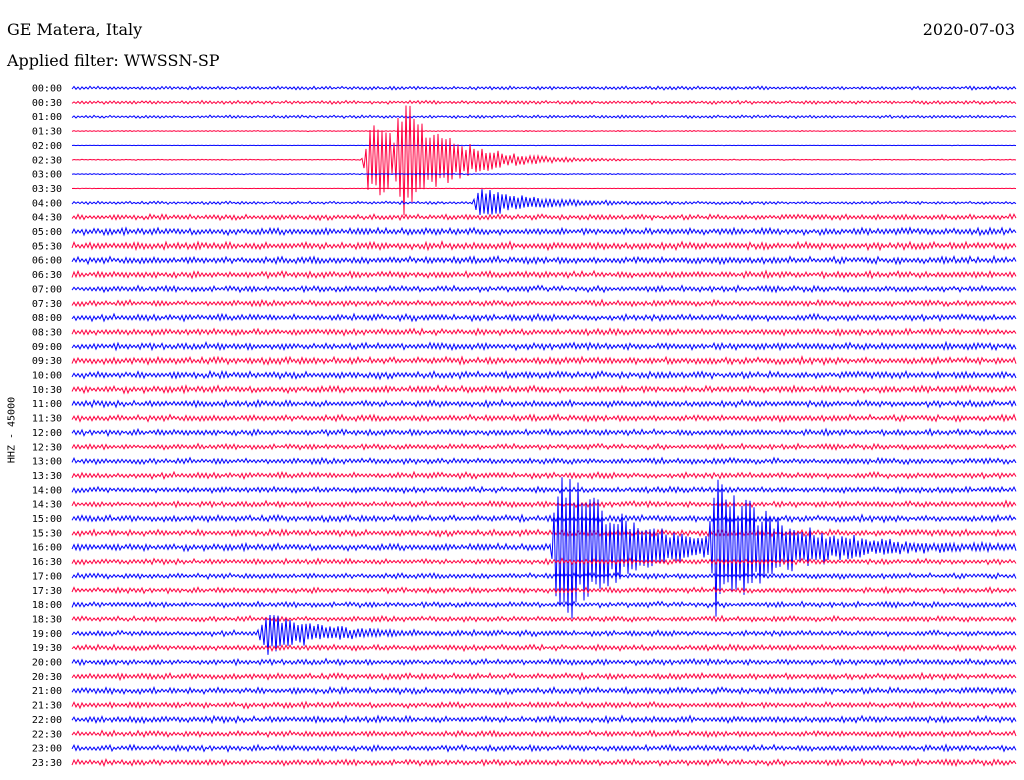 This screenshot has height=780, width=1024. I want to click on row-time-label: 07:00, so click(47, 289).